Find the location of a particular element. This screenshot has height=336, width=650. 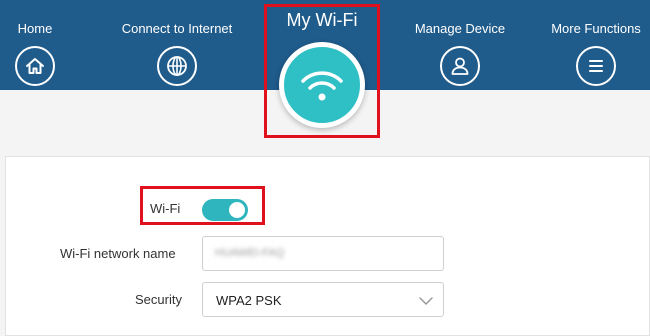

globe-icon is located at coordinates (177, 66).